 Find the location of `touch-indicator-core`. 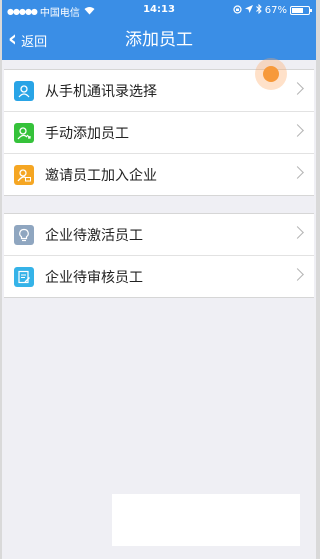

touch-indicator-core is located at coordinates (271, 74).